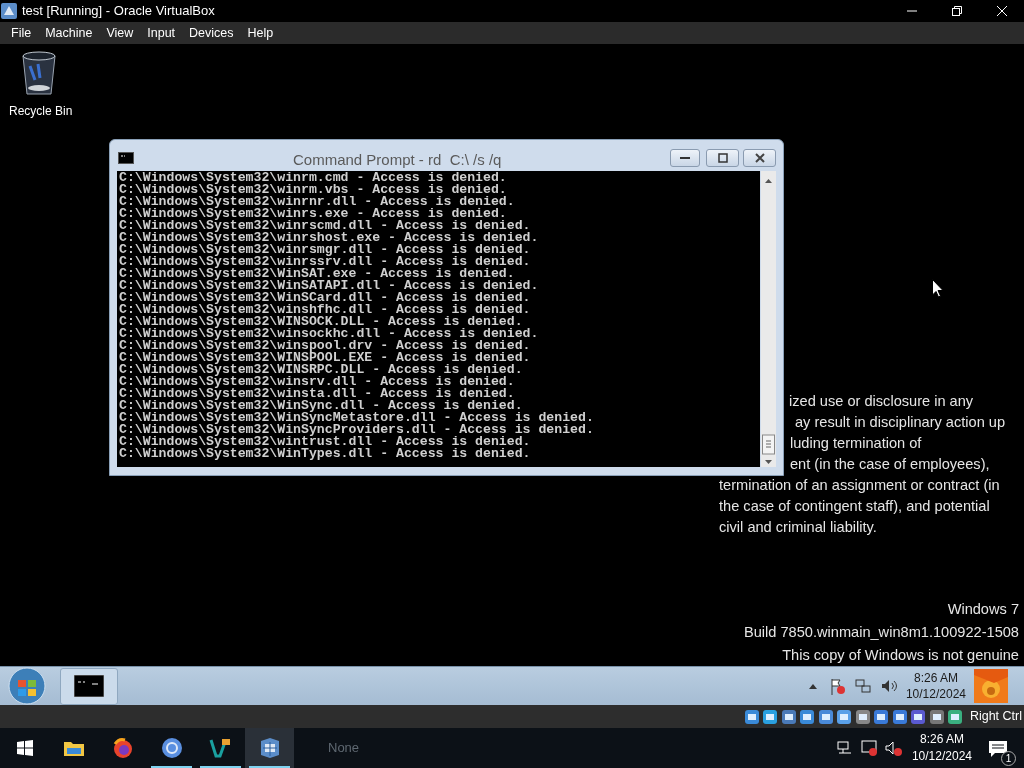 This screenshot has width=1024, height=768. Describe the element at coordinates (868, 748) in the screenshot. I see `display-error-icon` at that location.